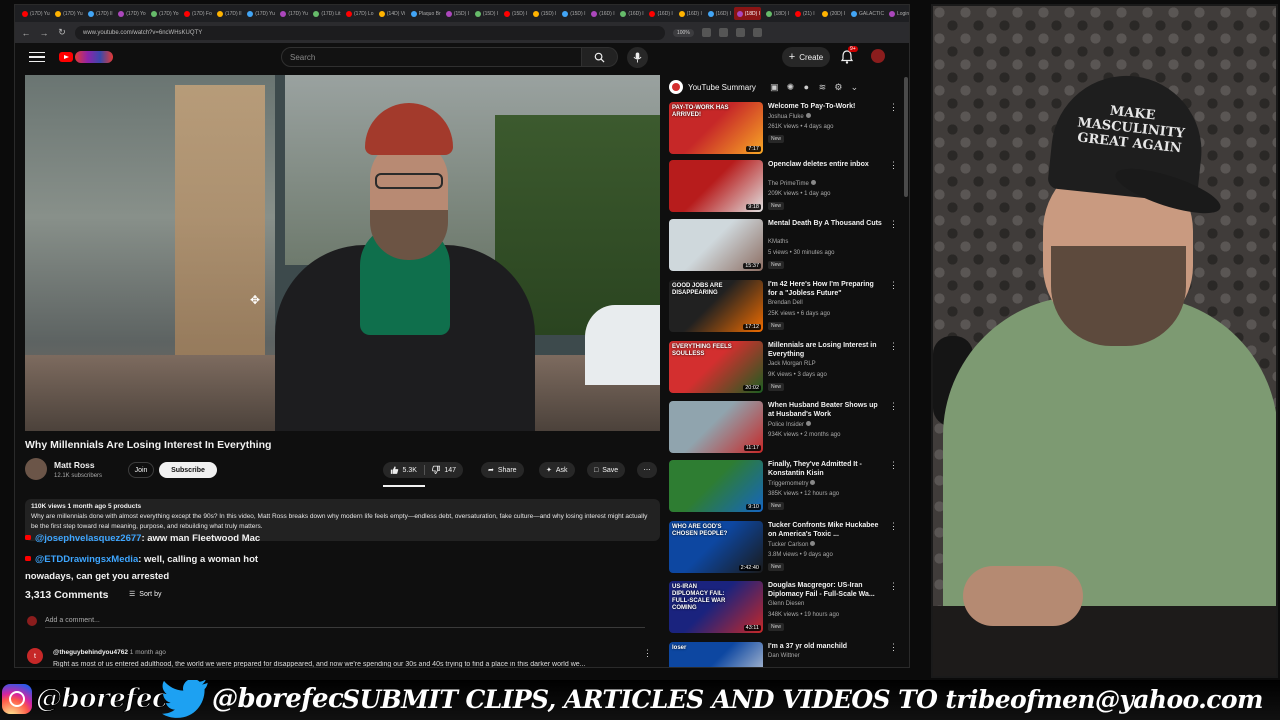  I want to click on related-video-channel: The PrimeTime, so click(792, 183).